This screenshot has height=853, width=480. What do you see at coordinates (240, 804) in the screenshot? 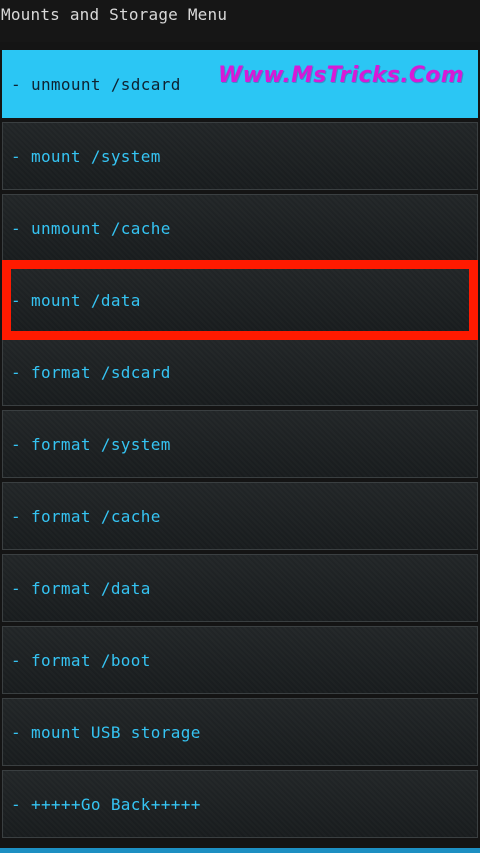
I see `menu-item-go-back: - +++++Go Back+++++` at bounding box center [240, 804].